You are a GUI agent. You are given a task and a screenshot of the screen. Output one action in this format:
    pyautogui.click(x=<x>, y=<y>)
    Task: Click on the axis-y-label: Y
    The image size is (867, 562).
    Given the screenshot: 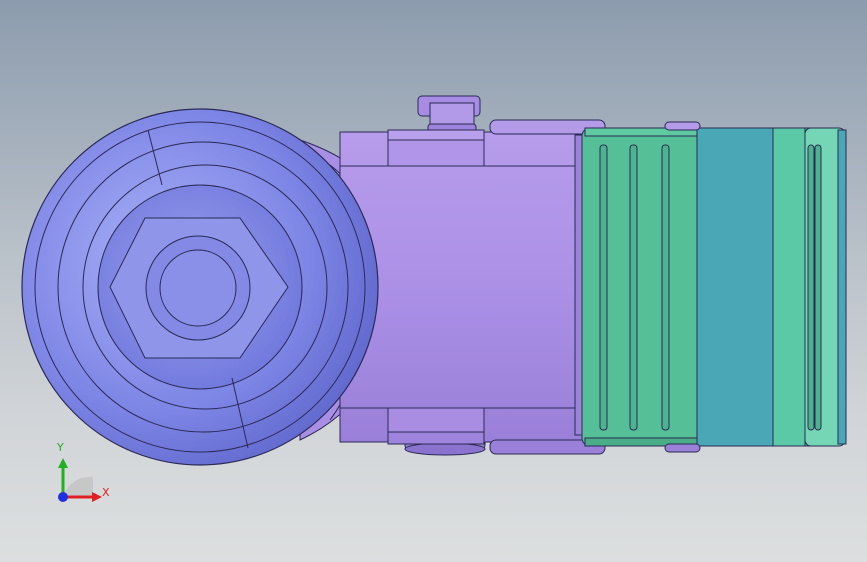 What is the action you would take?
    pyautogui.click(x=60, y=447)
    